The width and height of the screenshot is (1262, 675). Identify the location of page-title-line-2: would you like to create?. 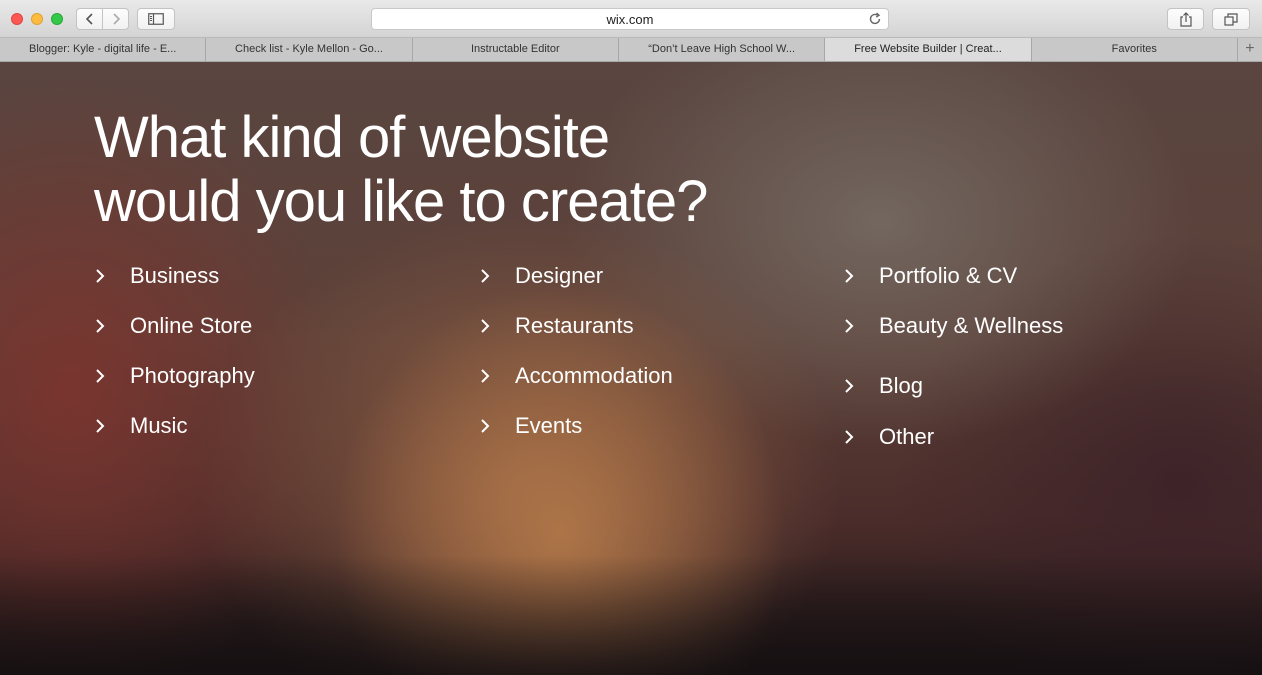
(401, 201).